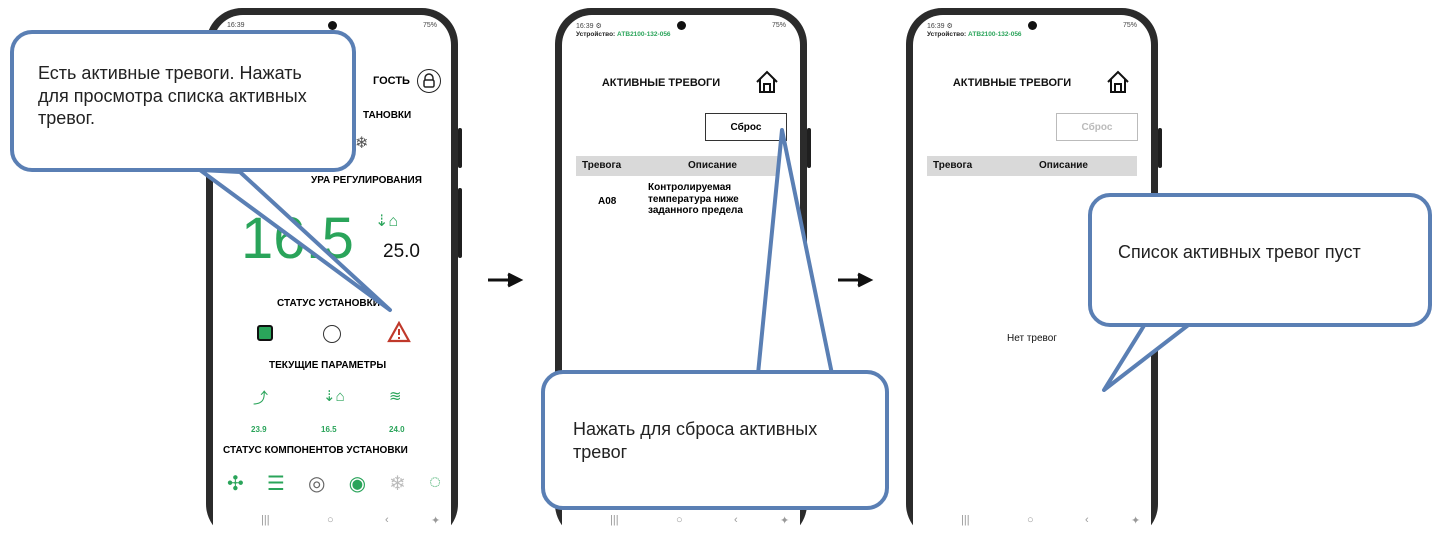 This screenshot has width=1434, height=540. Describe the element at coordinates (334, 483) in the screenshot. I see `components-row: ✣ ☰ ◎ ◉ ❄ ◌` at that location.